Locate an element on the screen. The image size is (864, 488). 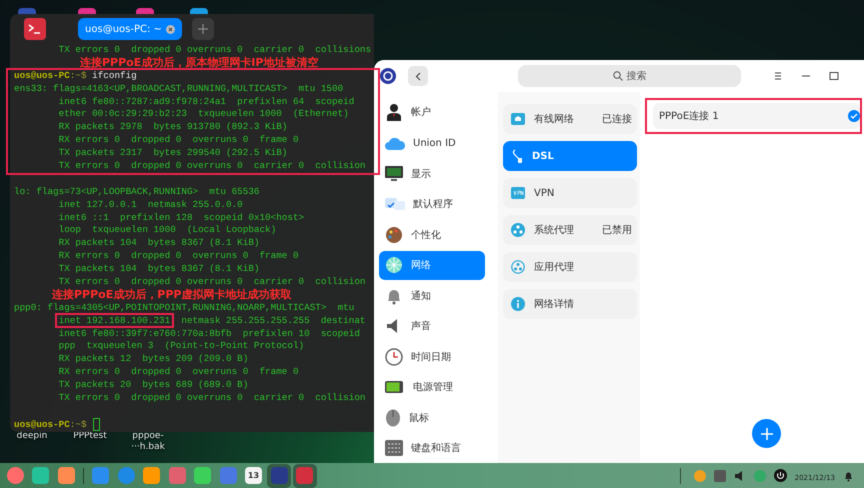
network-item: 应用代理 is located at coordinates (570, 267).